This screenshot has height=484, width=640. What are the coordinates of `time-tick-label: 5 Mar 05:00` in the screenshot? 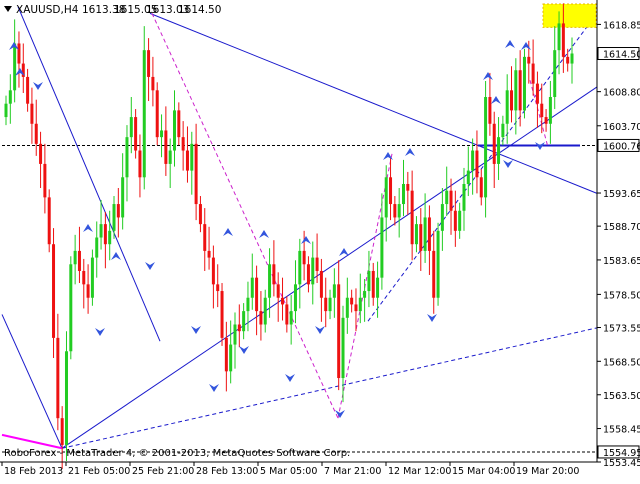 It's located at (288, 471).